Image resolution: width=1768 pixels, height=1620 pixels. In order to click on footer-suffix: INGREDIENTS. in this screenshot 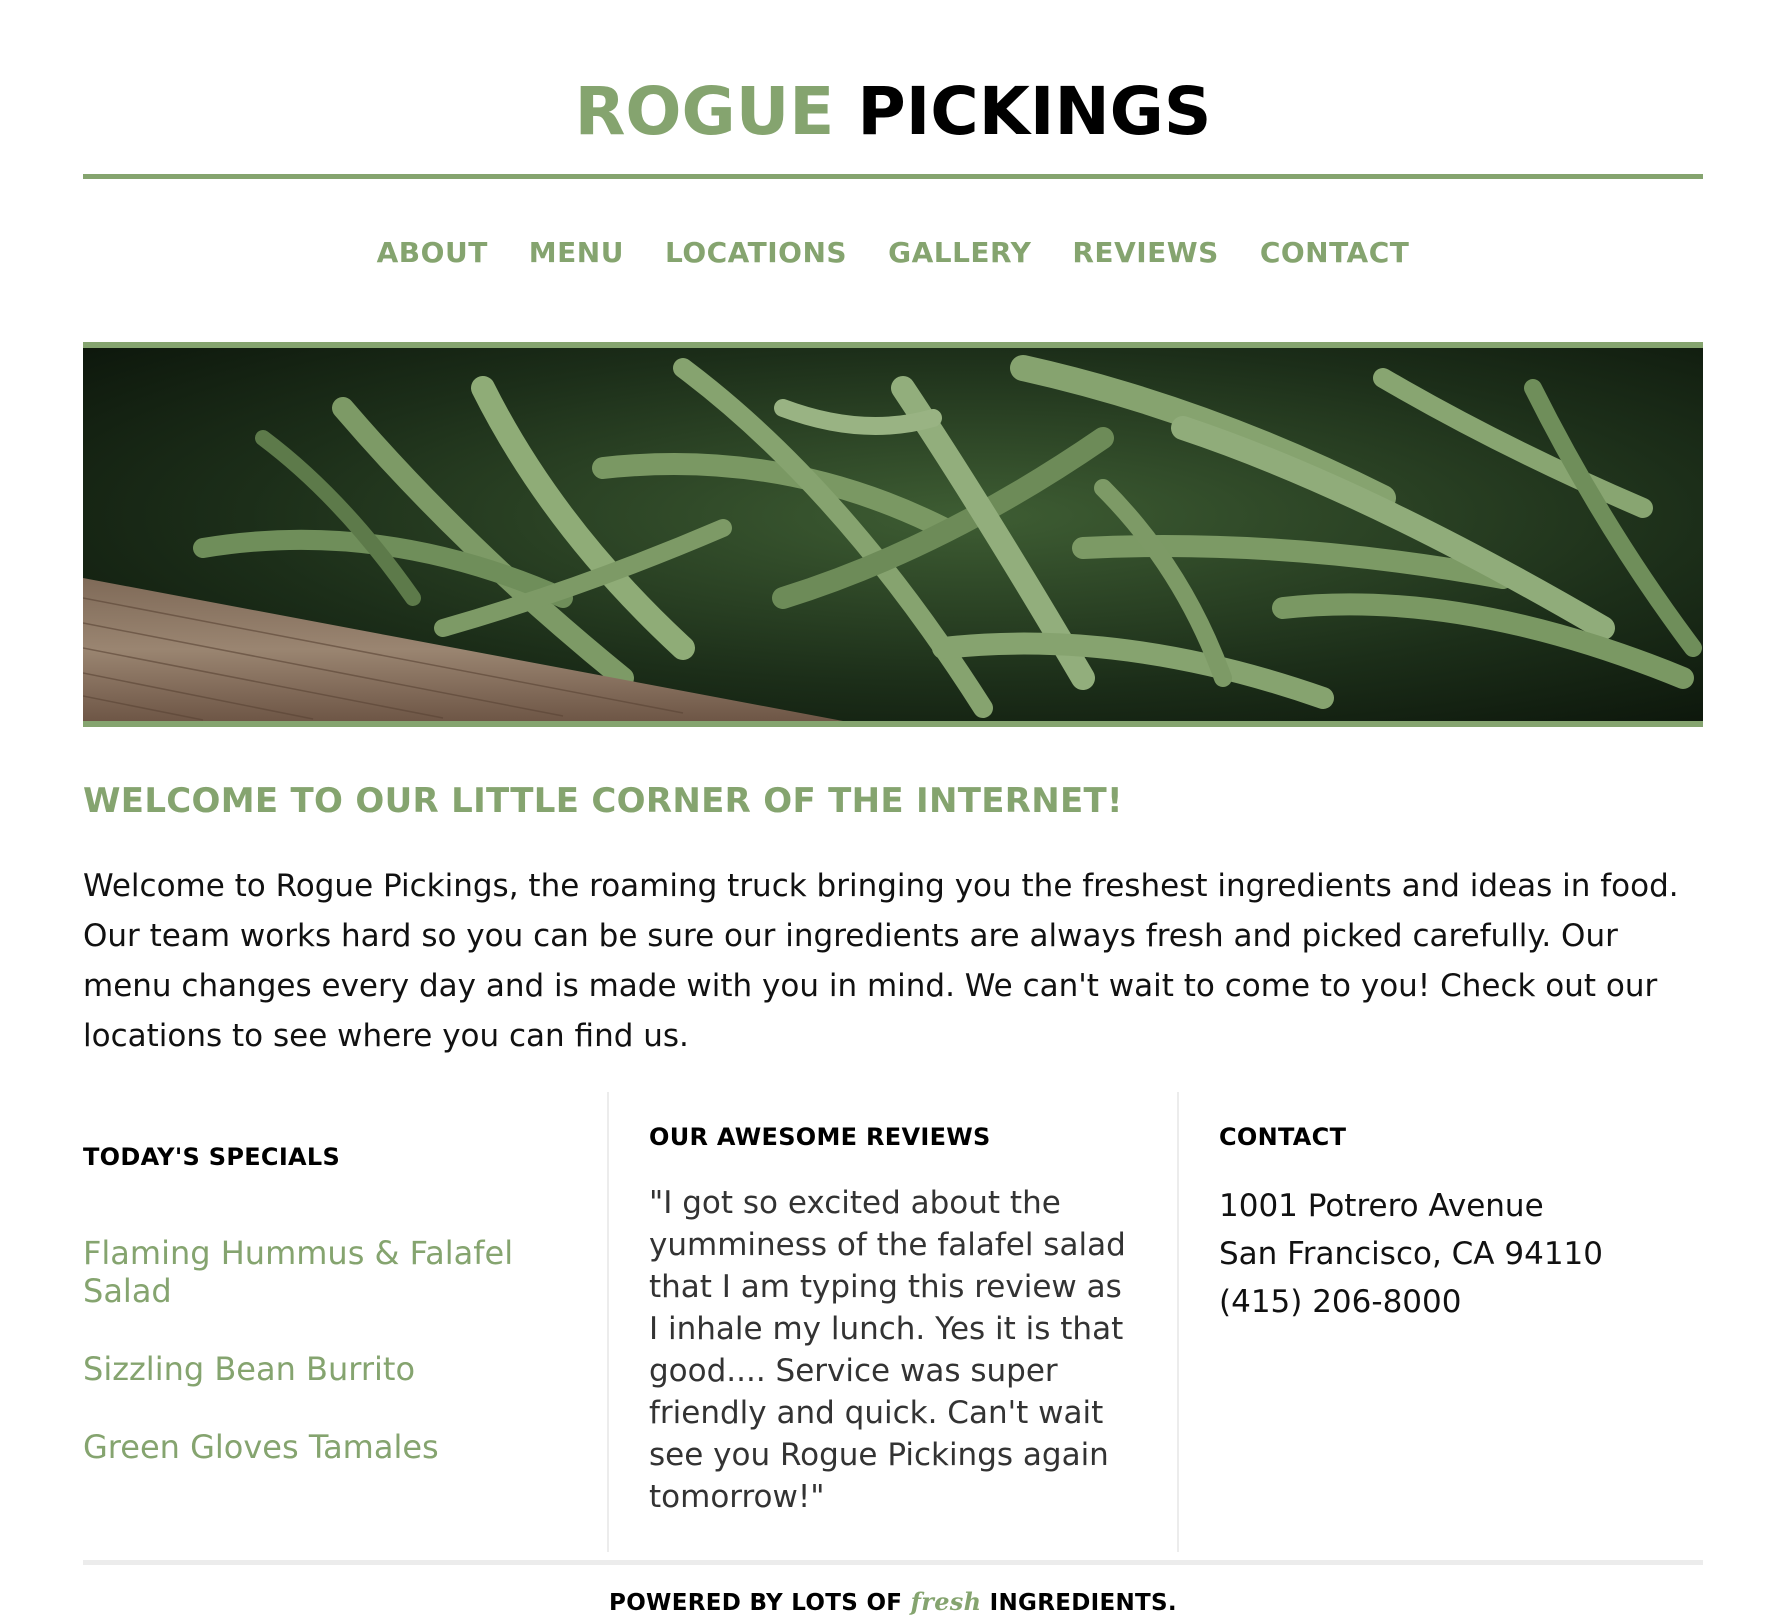, I will do `click(1083, 1603)`.